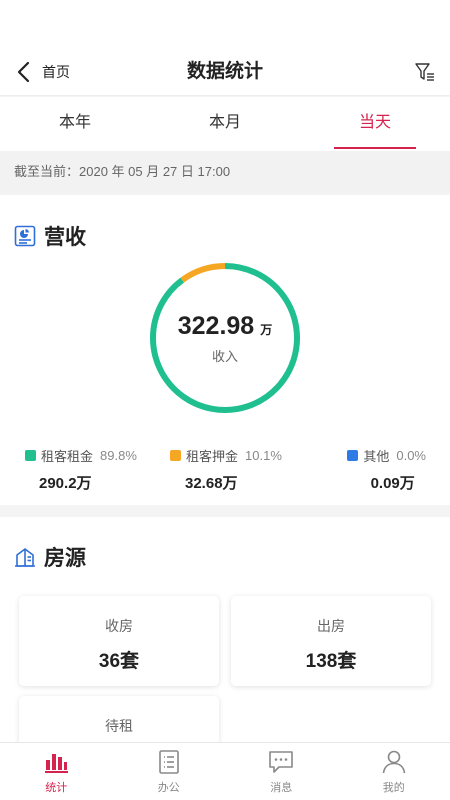  What do you see at coordinates (376, 456) in the screenshot?
I see `legend-name: 其他` at bounding box center [376, 456].